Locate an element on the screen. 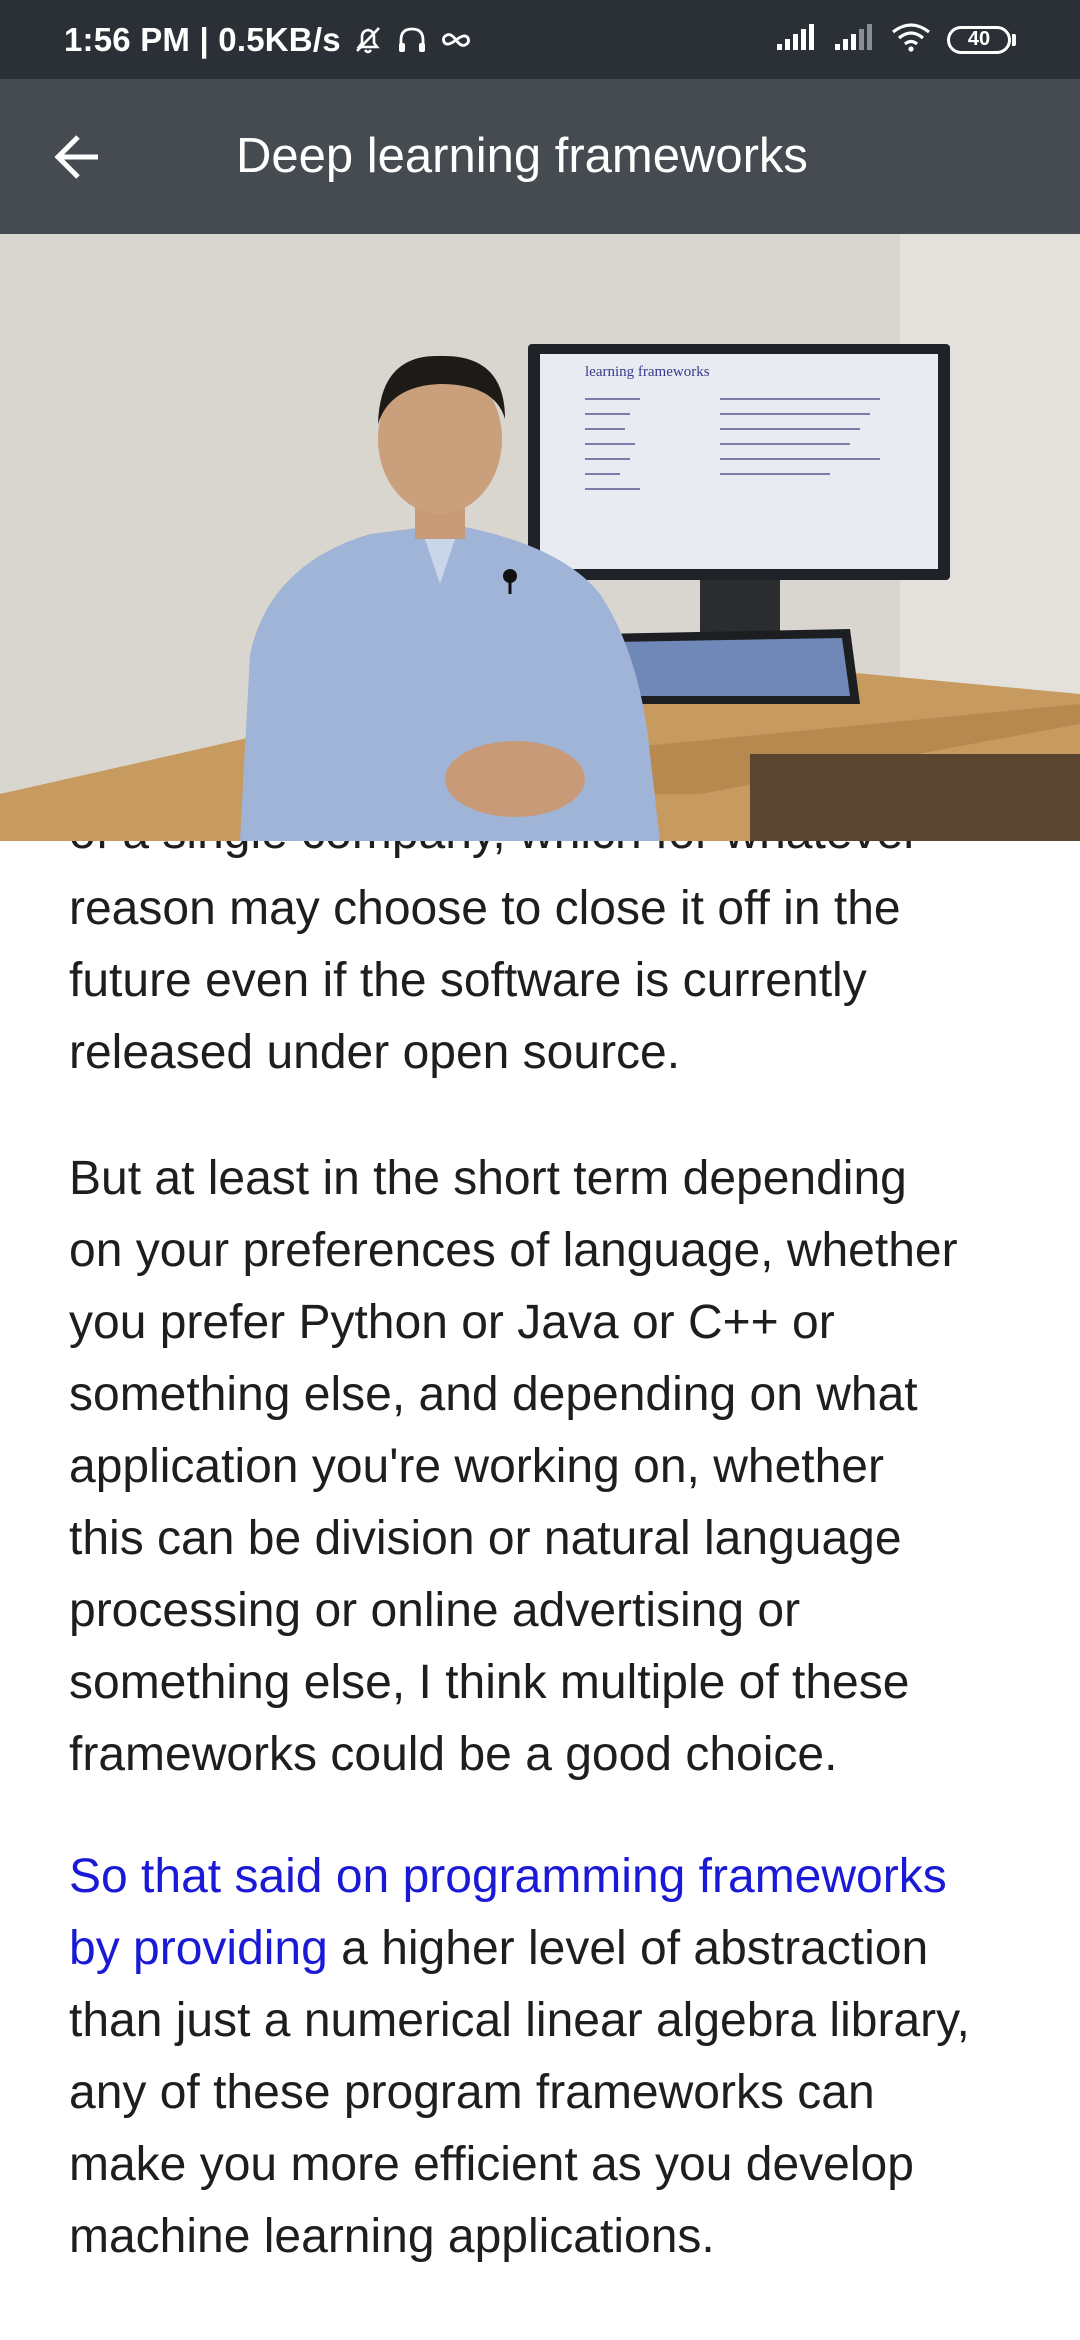  transcript-line: released under open source. is located at coordinates (375, 1052).